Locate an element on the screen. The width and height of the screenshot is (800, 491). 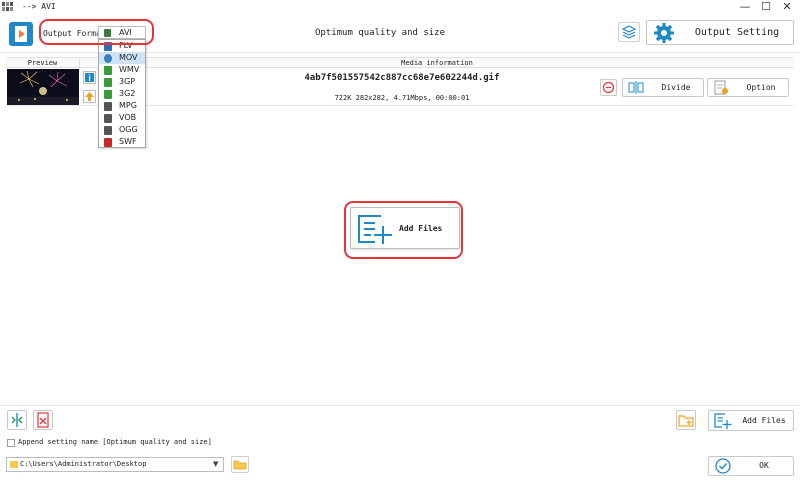
clear-list-button is located at coordinates (43, 420).